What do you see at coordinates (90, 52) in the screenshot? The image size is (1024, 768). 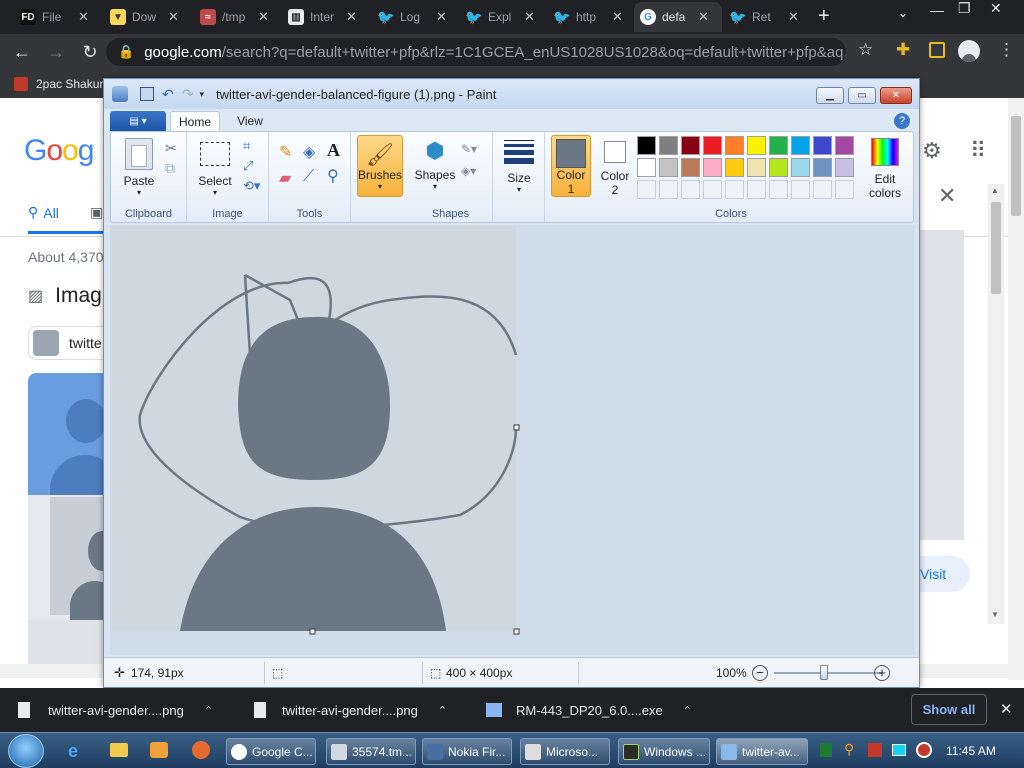 I see `reload-icon: ↻` at bounding box center [90, 52].